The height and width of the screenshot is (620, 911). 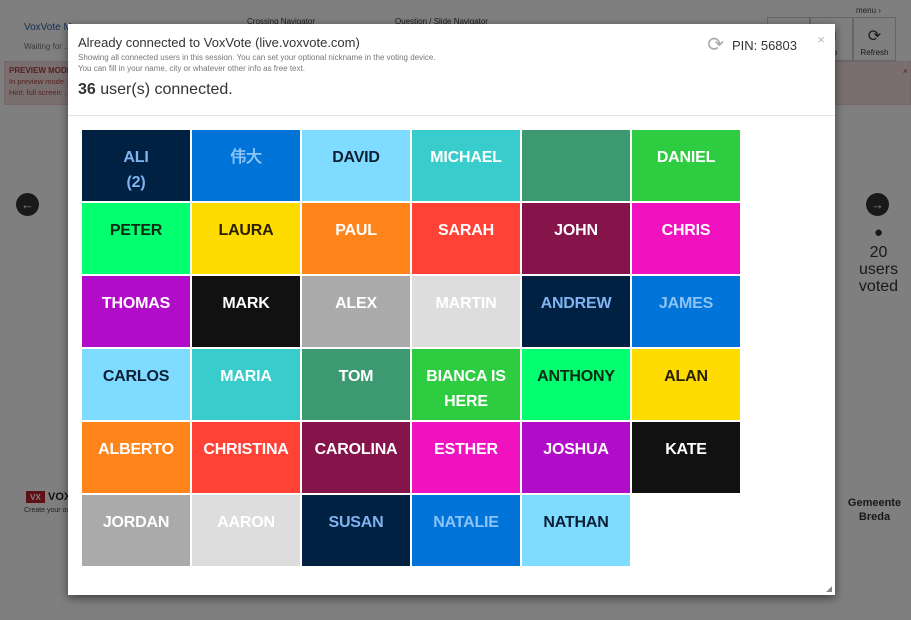 I want to click on user-name: DANIEL, so click(x=686, y=157).